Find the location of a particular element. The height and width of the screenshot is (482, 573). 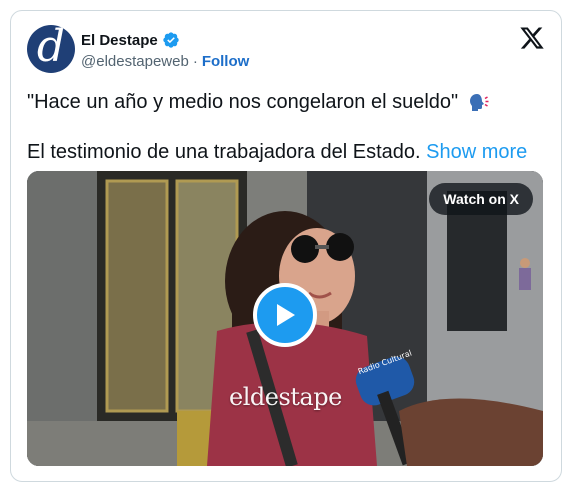

play-icon is located at coordinates (286, 315).